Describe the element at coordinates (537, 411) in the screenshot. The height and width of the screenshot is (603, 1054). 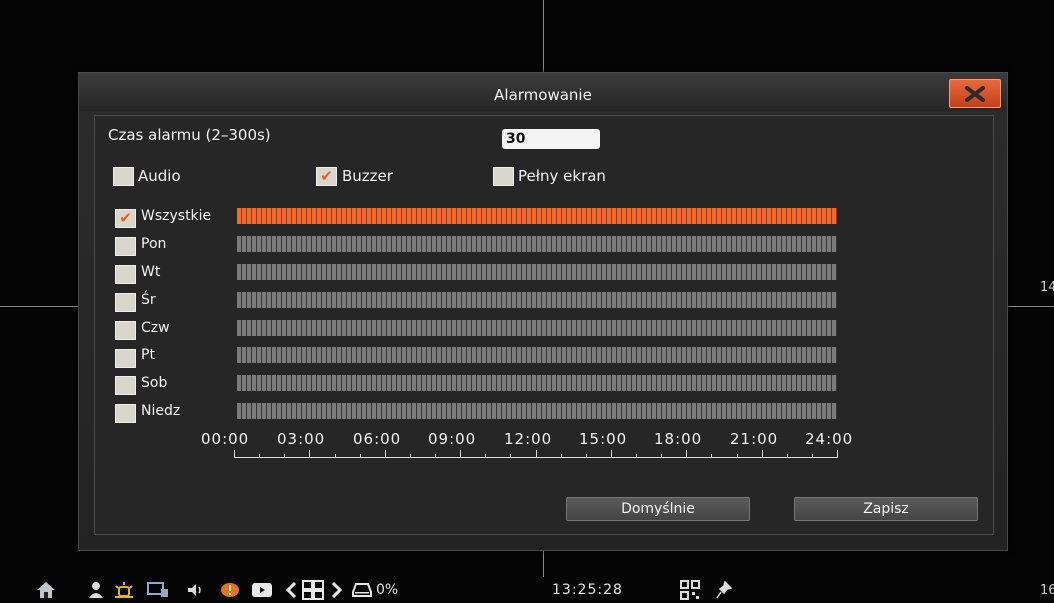
I see `schedule-row-sun` at that location.